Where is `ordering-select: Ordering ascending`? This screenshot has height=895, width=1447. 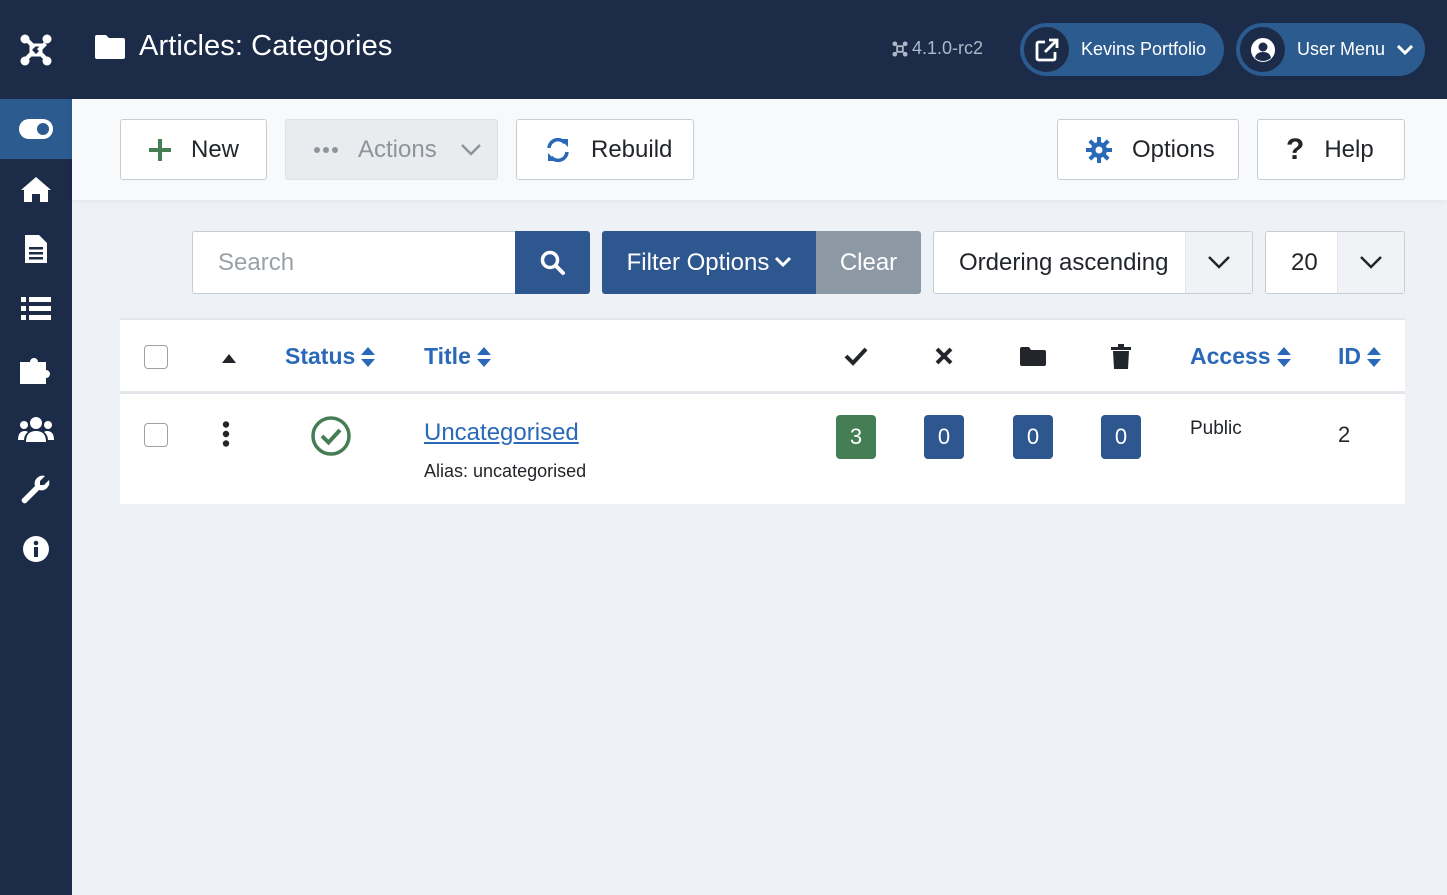 ordering-select: Ordering ascending is located at coordinates (1093, 262).